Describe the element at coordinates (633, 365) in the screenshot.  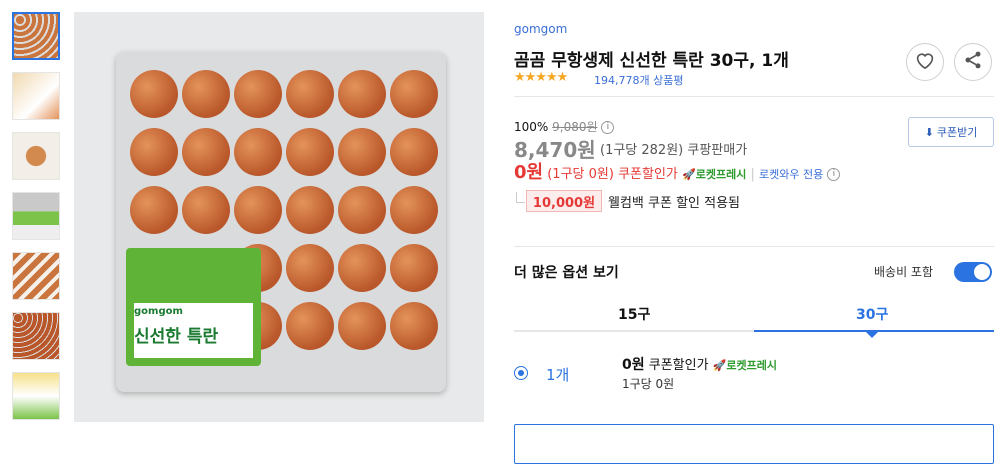
I see `option-price: 0원` at that location.